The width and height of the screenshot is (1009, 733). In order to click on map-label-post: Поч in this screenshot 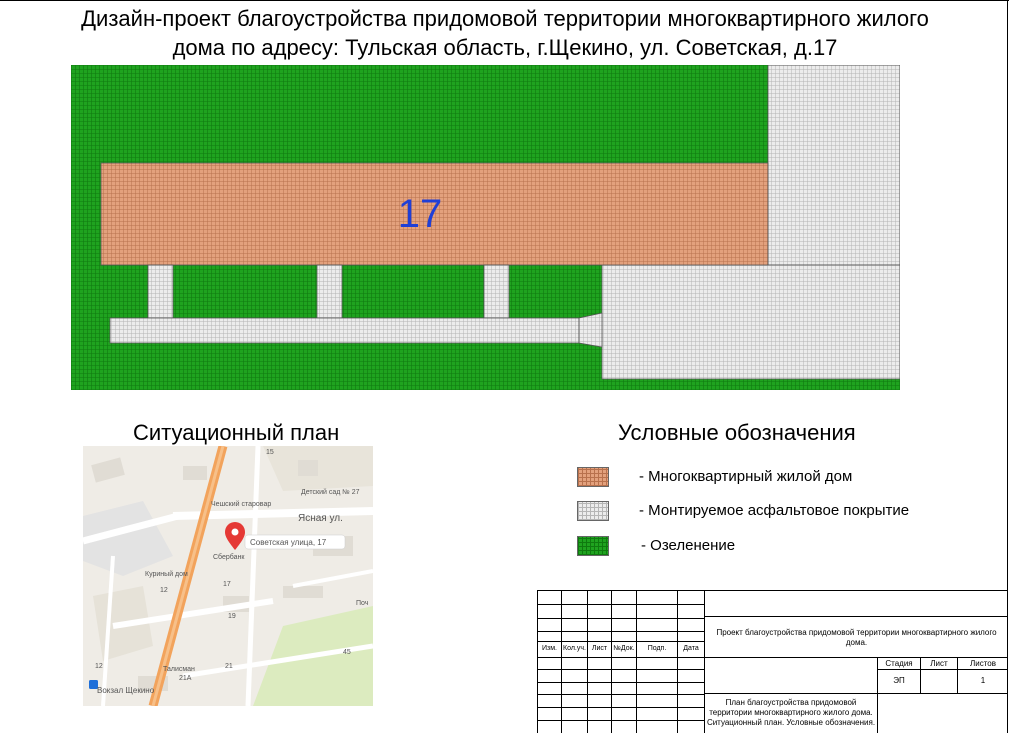, I will do `click(362, 603)`.